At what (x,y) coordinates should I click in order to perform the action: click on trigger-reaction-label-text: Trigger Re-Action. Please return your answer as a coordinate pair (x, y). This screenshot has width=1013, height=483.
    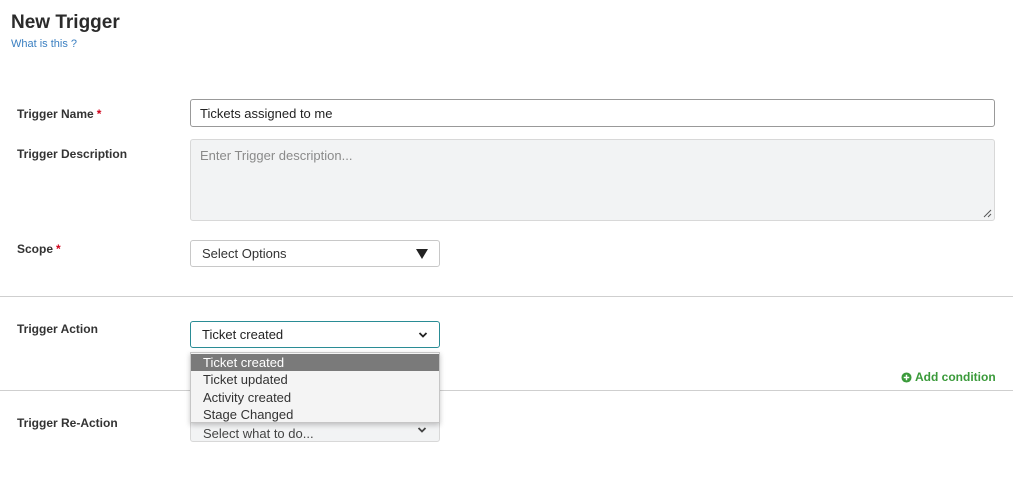
    Looking at the image, I should click on (67, 423).